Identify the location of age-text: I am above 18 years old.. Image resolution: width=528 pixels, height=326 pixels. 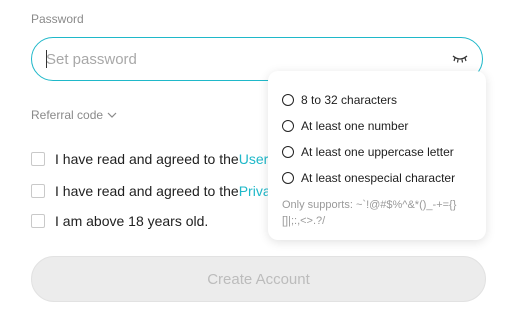
(132, 221).